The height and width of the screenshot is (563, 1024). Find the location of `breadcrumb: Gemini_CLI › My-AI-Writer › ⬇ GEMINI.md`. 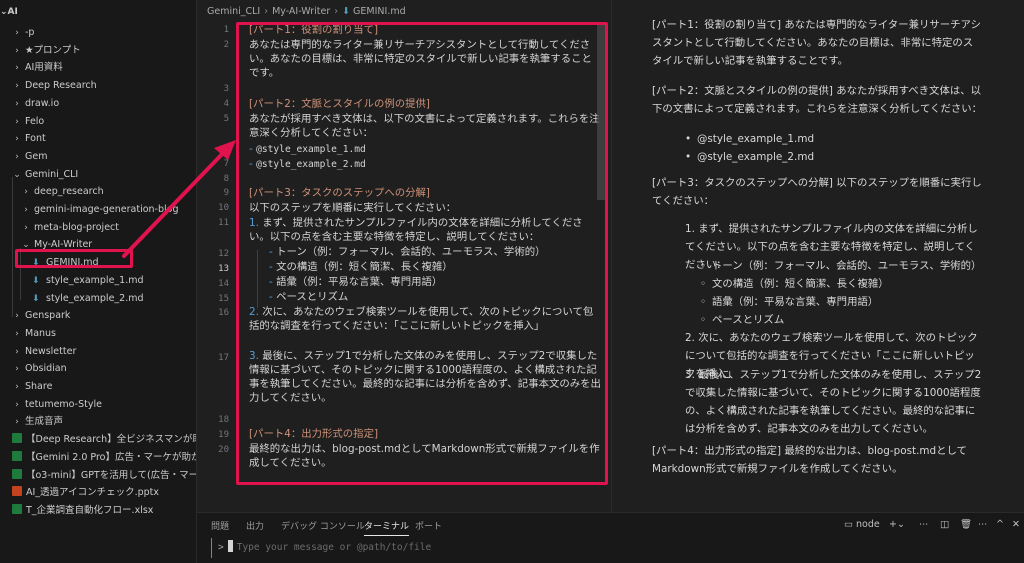

breadcrumb: Gemini_CLI › My-AI-Writer › ⬇ GEMINI.md is located at coordinates (306, 13).